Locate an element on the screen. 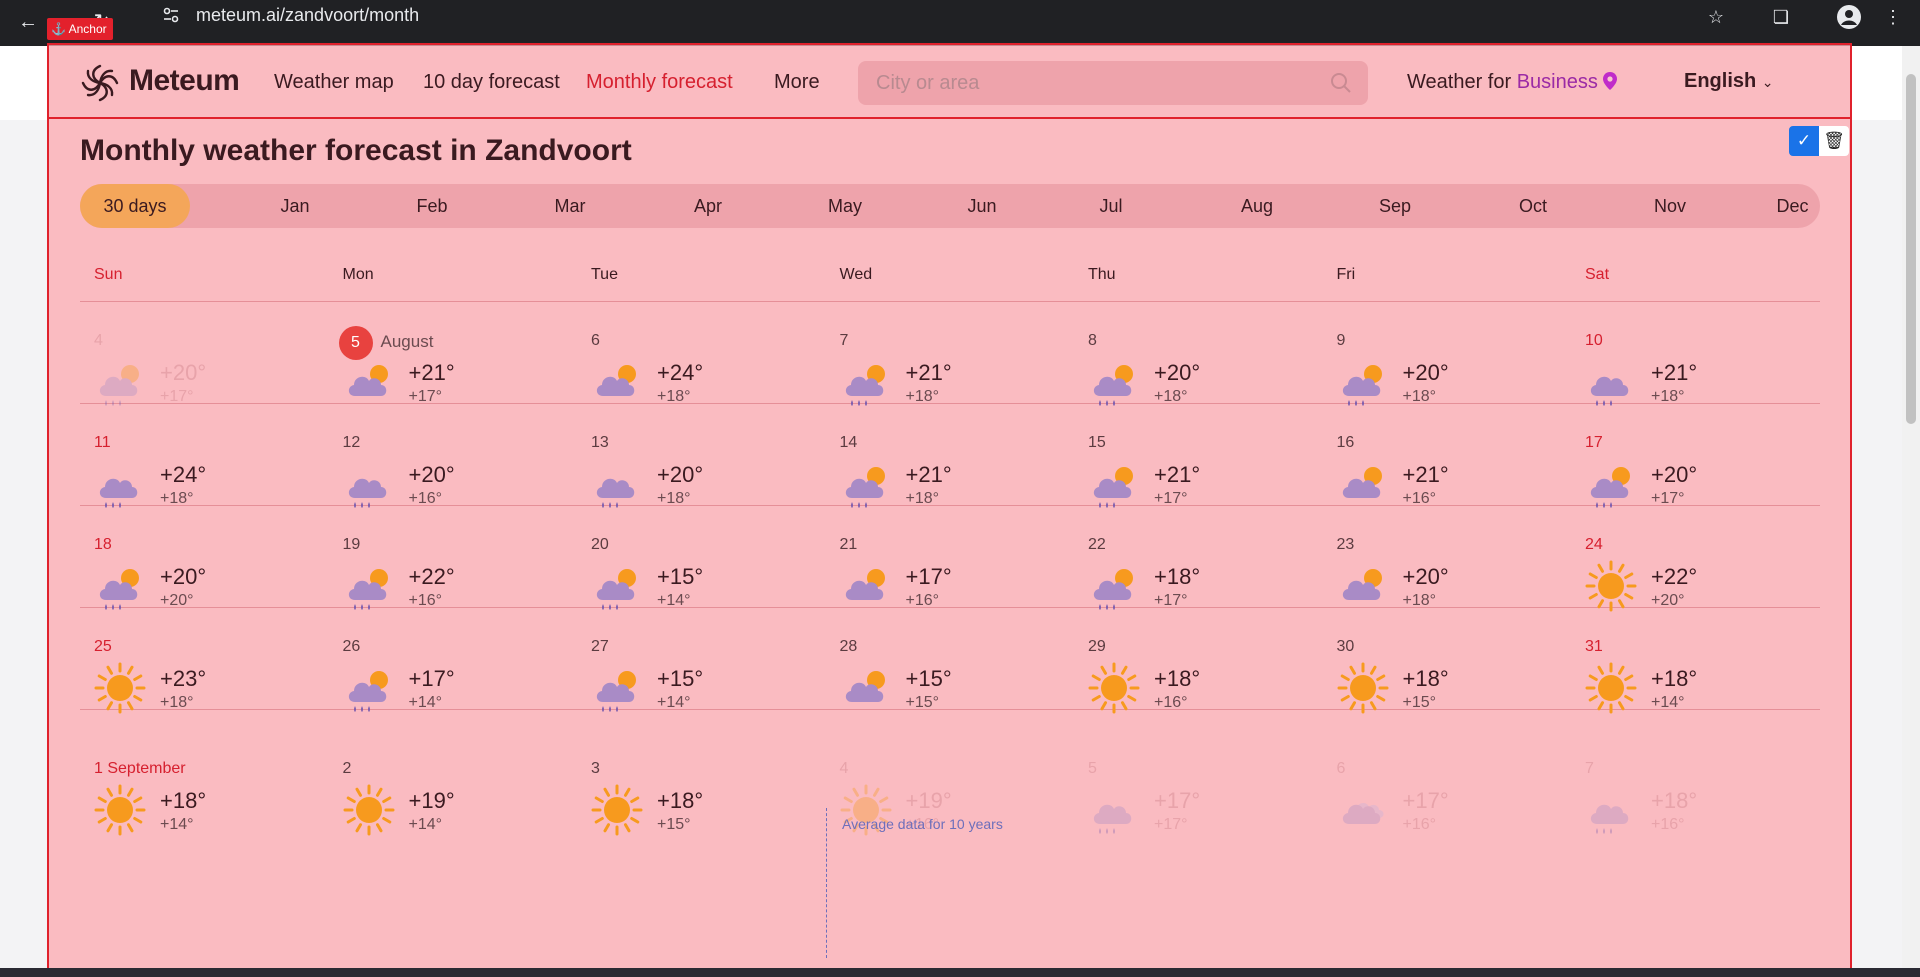 The image size is (1920, 977). day-cell: 20 +15° +14° is located at coordinates (701, 591).